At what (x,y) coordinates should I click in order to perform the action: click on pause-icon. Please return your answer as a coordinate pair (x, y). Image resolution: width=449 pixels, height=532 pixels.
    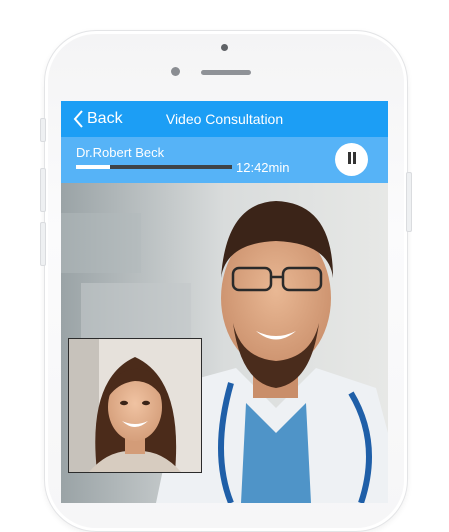
    Looking at the image, I should click on (352, 160).